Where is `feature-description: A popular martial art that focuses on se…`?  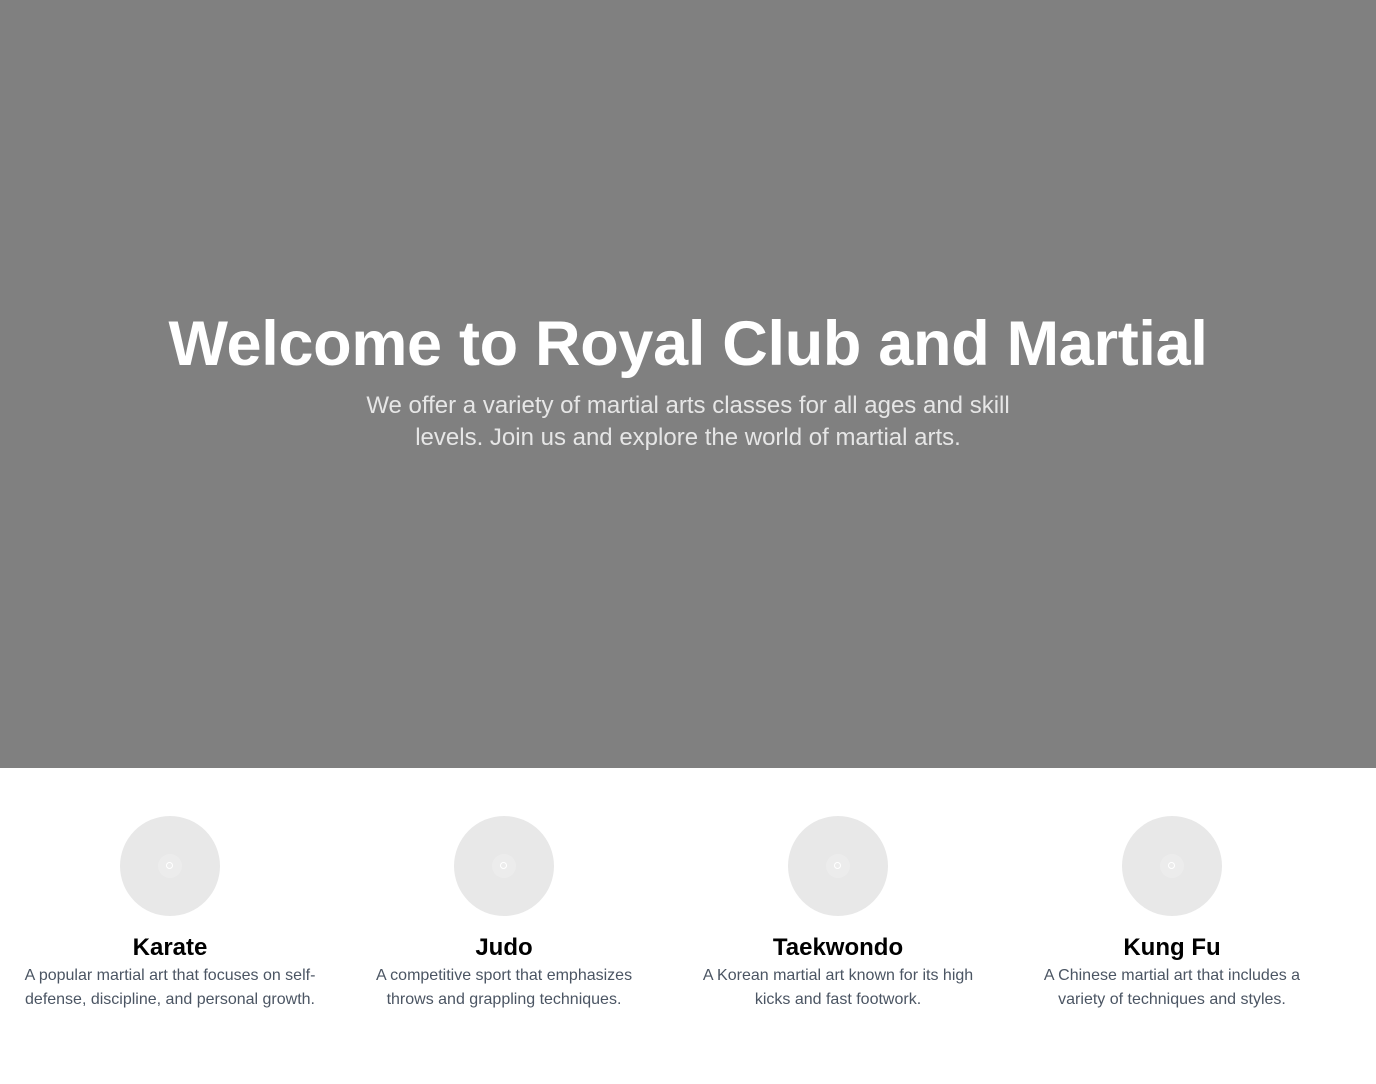 feature-description: A popular martial art that focuses on se… is located at coordinates (170, 987).